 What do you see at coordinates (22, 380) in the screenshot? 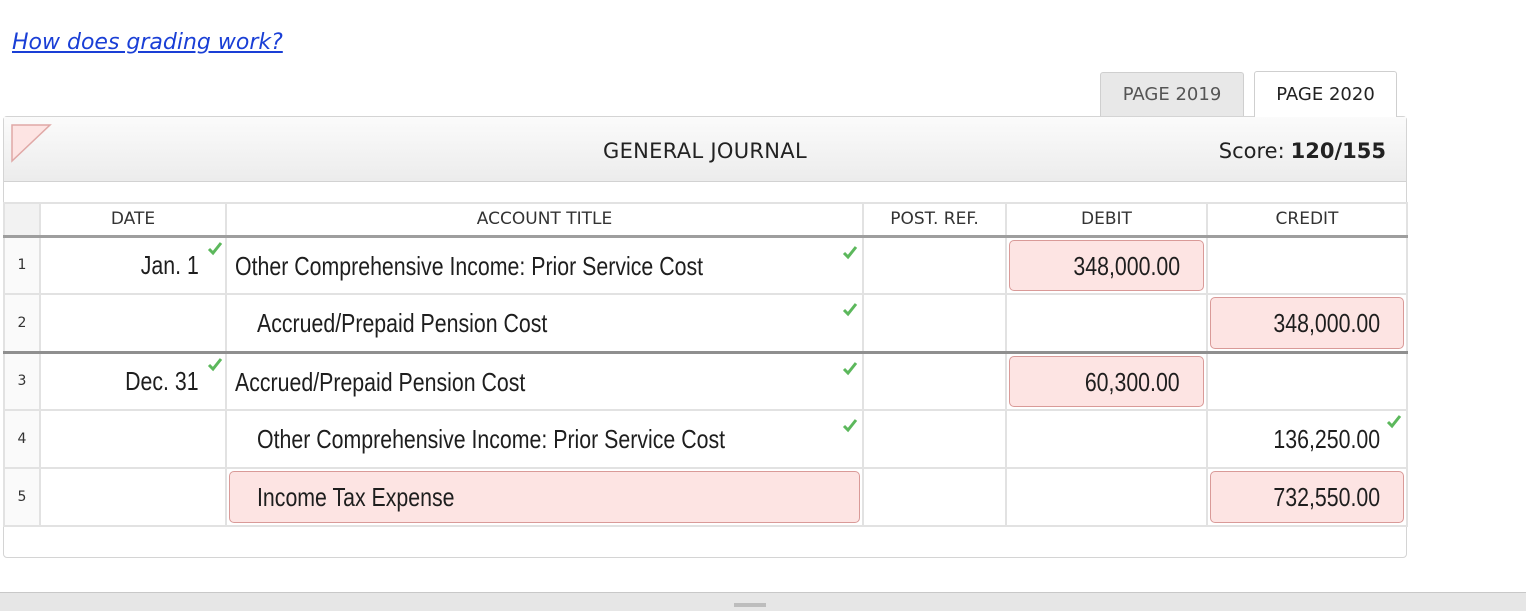
I see `row-number: 3` at bounding box center [22, 380].